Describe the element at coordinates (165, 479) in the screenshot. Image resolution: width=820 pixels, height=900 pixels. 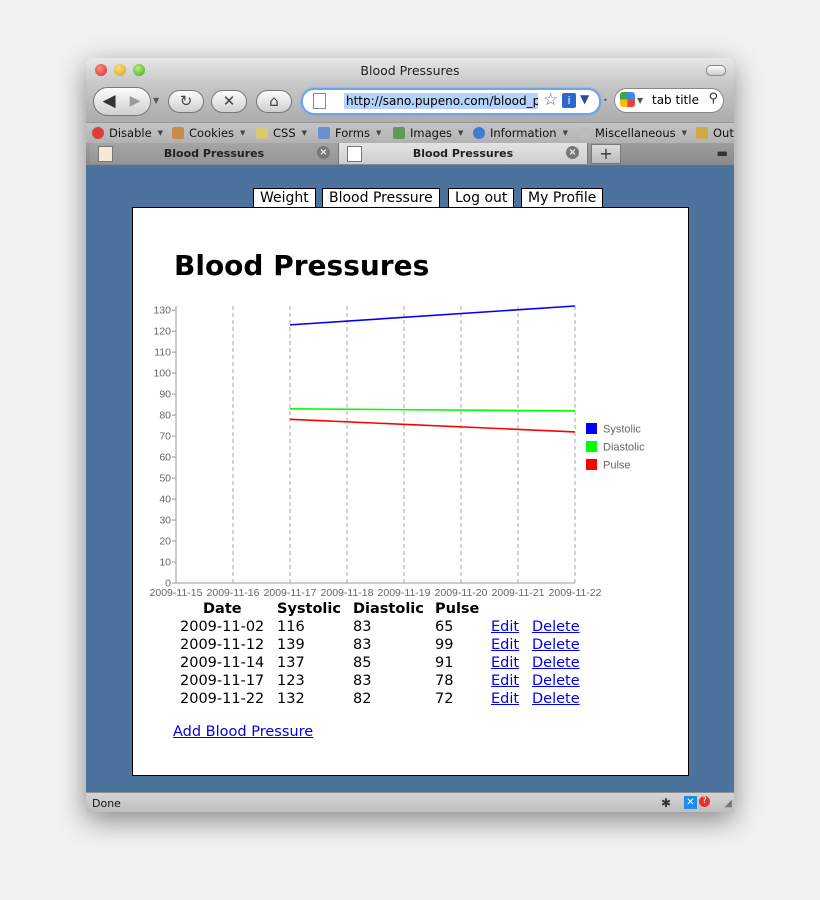
I see `y-tick-label: 50` at that location.